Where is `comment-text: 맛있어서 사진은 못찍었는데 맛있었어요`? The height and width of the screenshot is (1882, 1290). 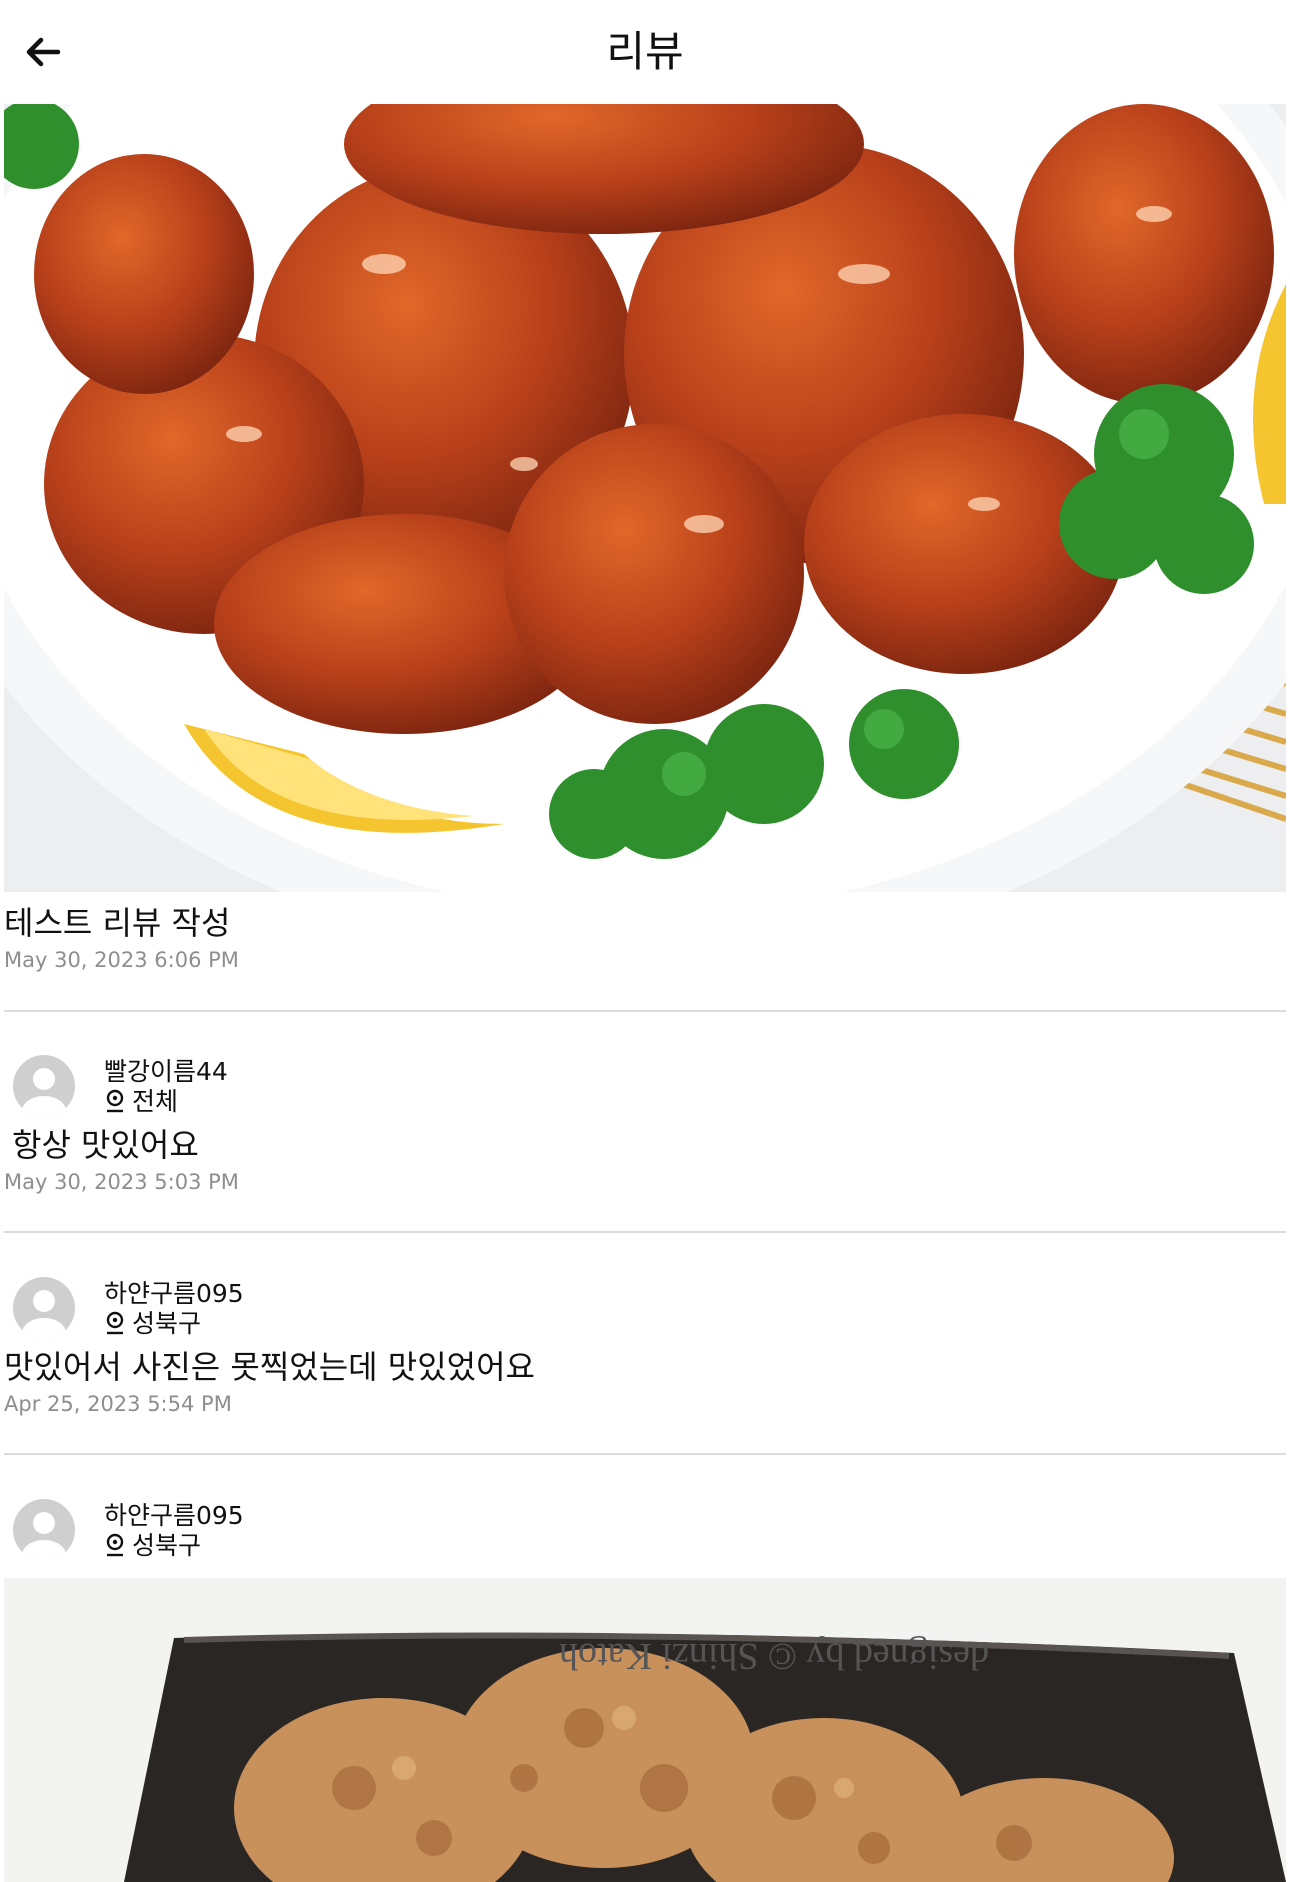 comment-text: 맛있어서 사진은 못찍었는데 맛있었어요 is located at coordinates (269, 1367).